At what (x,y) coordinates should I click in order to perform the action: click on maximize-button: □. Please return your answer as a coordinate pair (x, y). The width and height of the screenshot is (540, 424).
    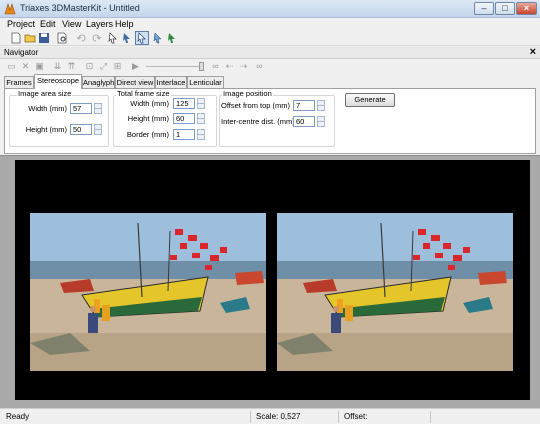
    Looking at the image, I should click on (505, 8).